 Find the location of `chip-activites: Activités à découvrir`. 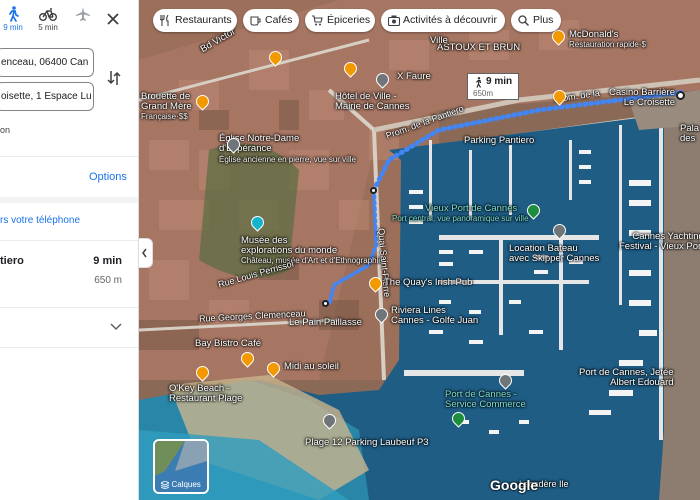

chip-activites: Activités à découvrir is located at coordinates (443, 20).